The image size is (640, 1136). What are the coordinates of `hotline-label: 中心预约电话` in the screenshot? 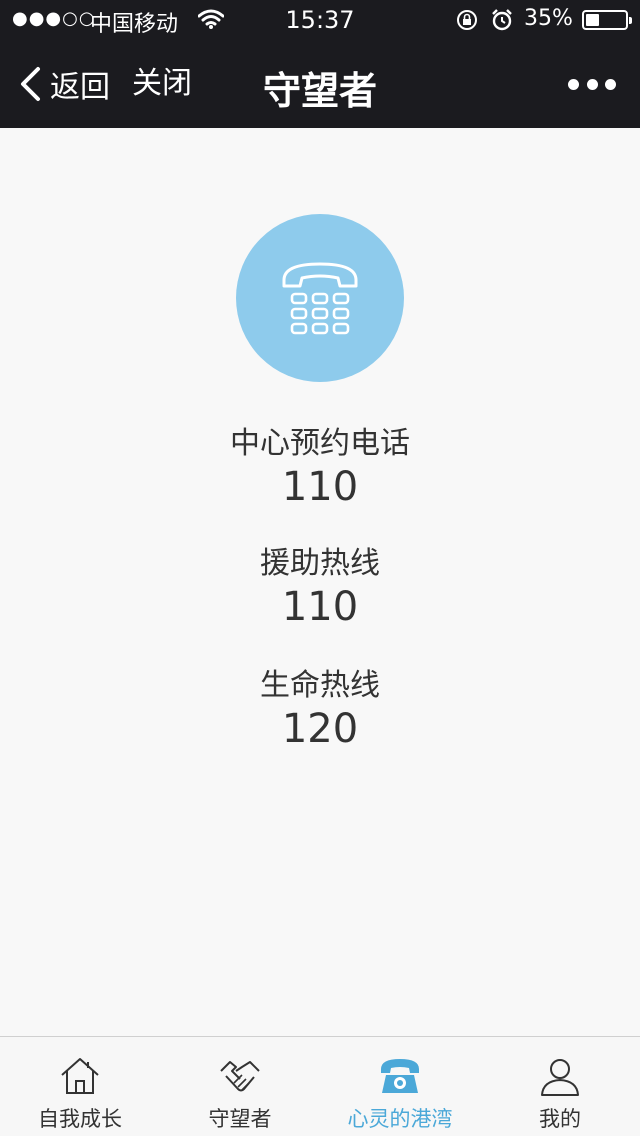 It's located at (320, 443).